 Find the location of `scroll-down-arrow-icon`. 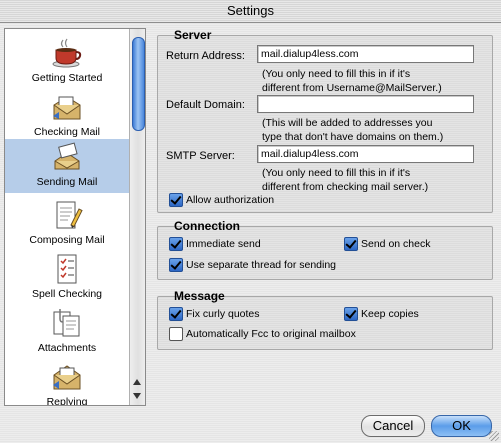

scroll-down-arrow-icon is located at coordinates (137, 396).